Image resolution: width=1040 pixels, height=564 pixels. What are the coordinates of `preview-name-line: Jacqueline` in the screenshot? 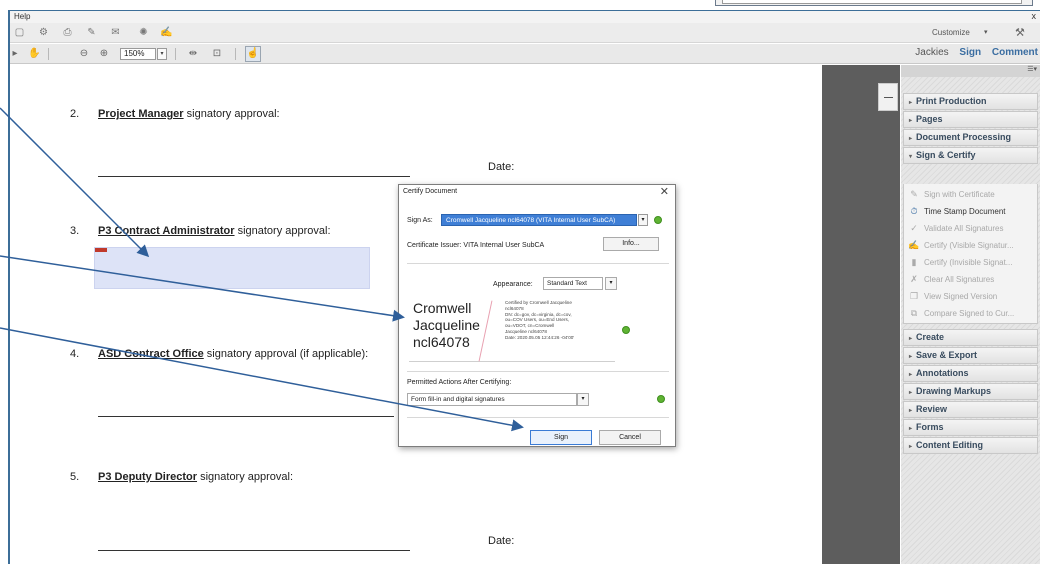 It's located at (446, 325).